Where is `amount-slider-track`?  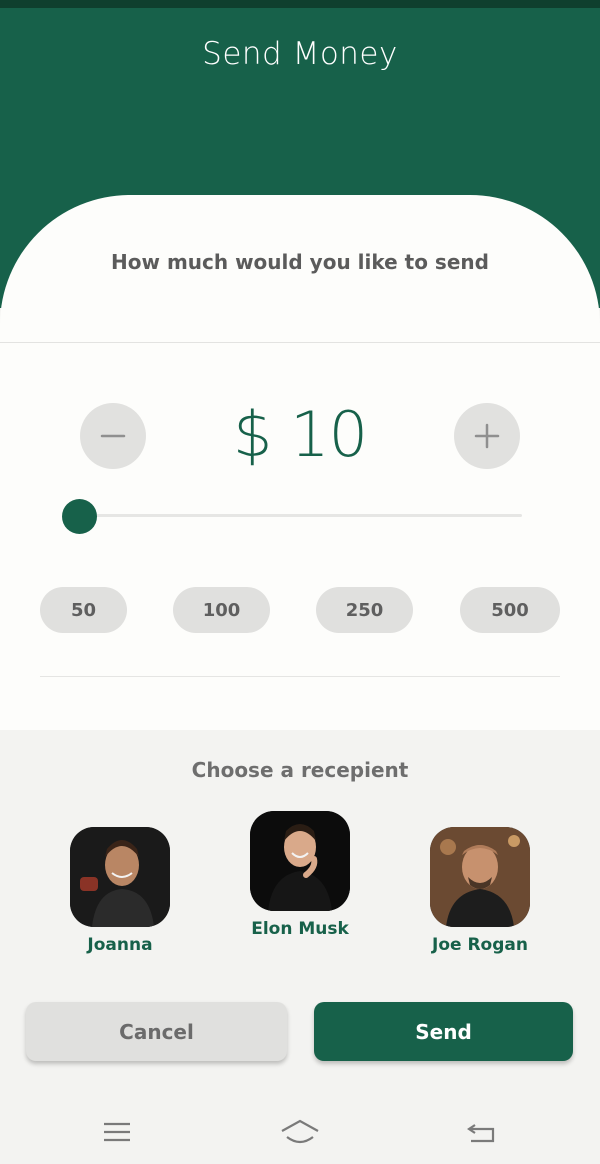 amount-slider-track is located at coordinates (301, 515).